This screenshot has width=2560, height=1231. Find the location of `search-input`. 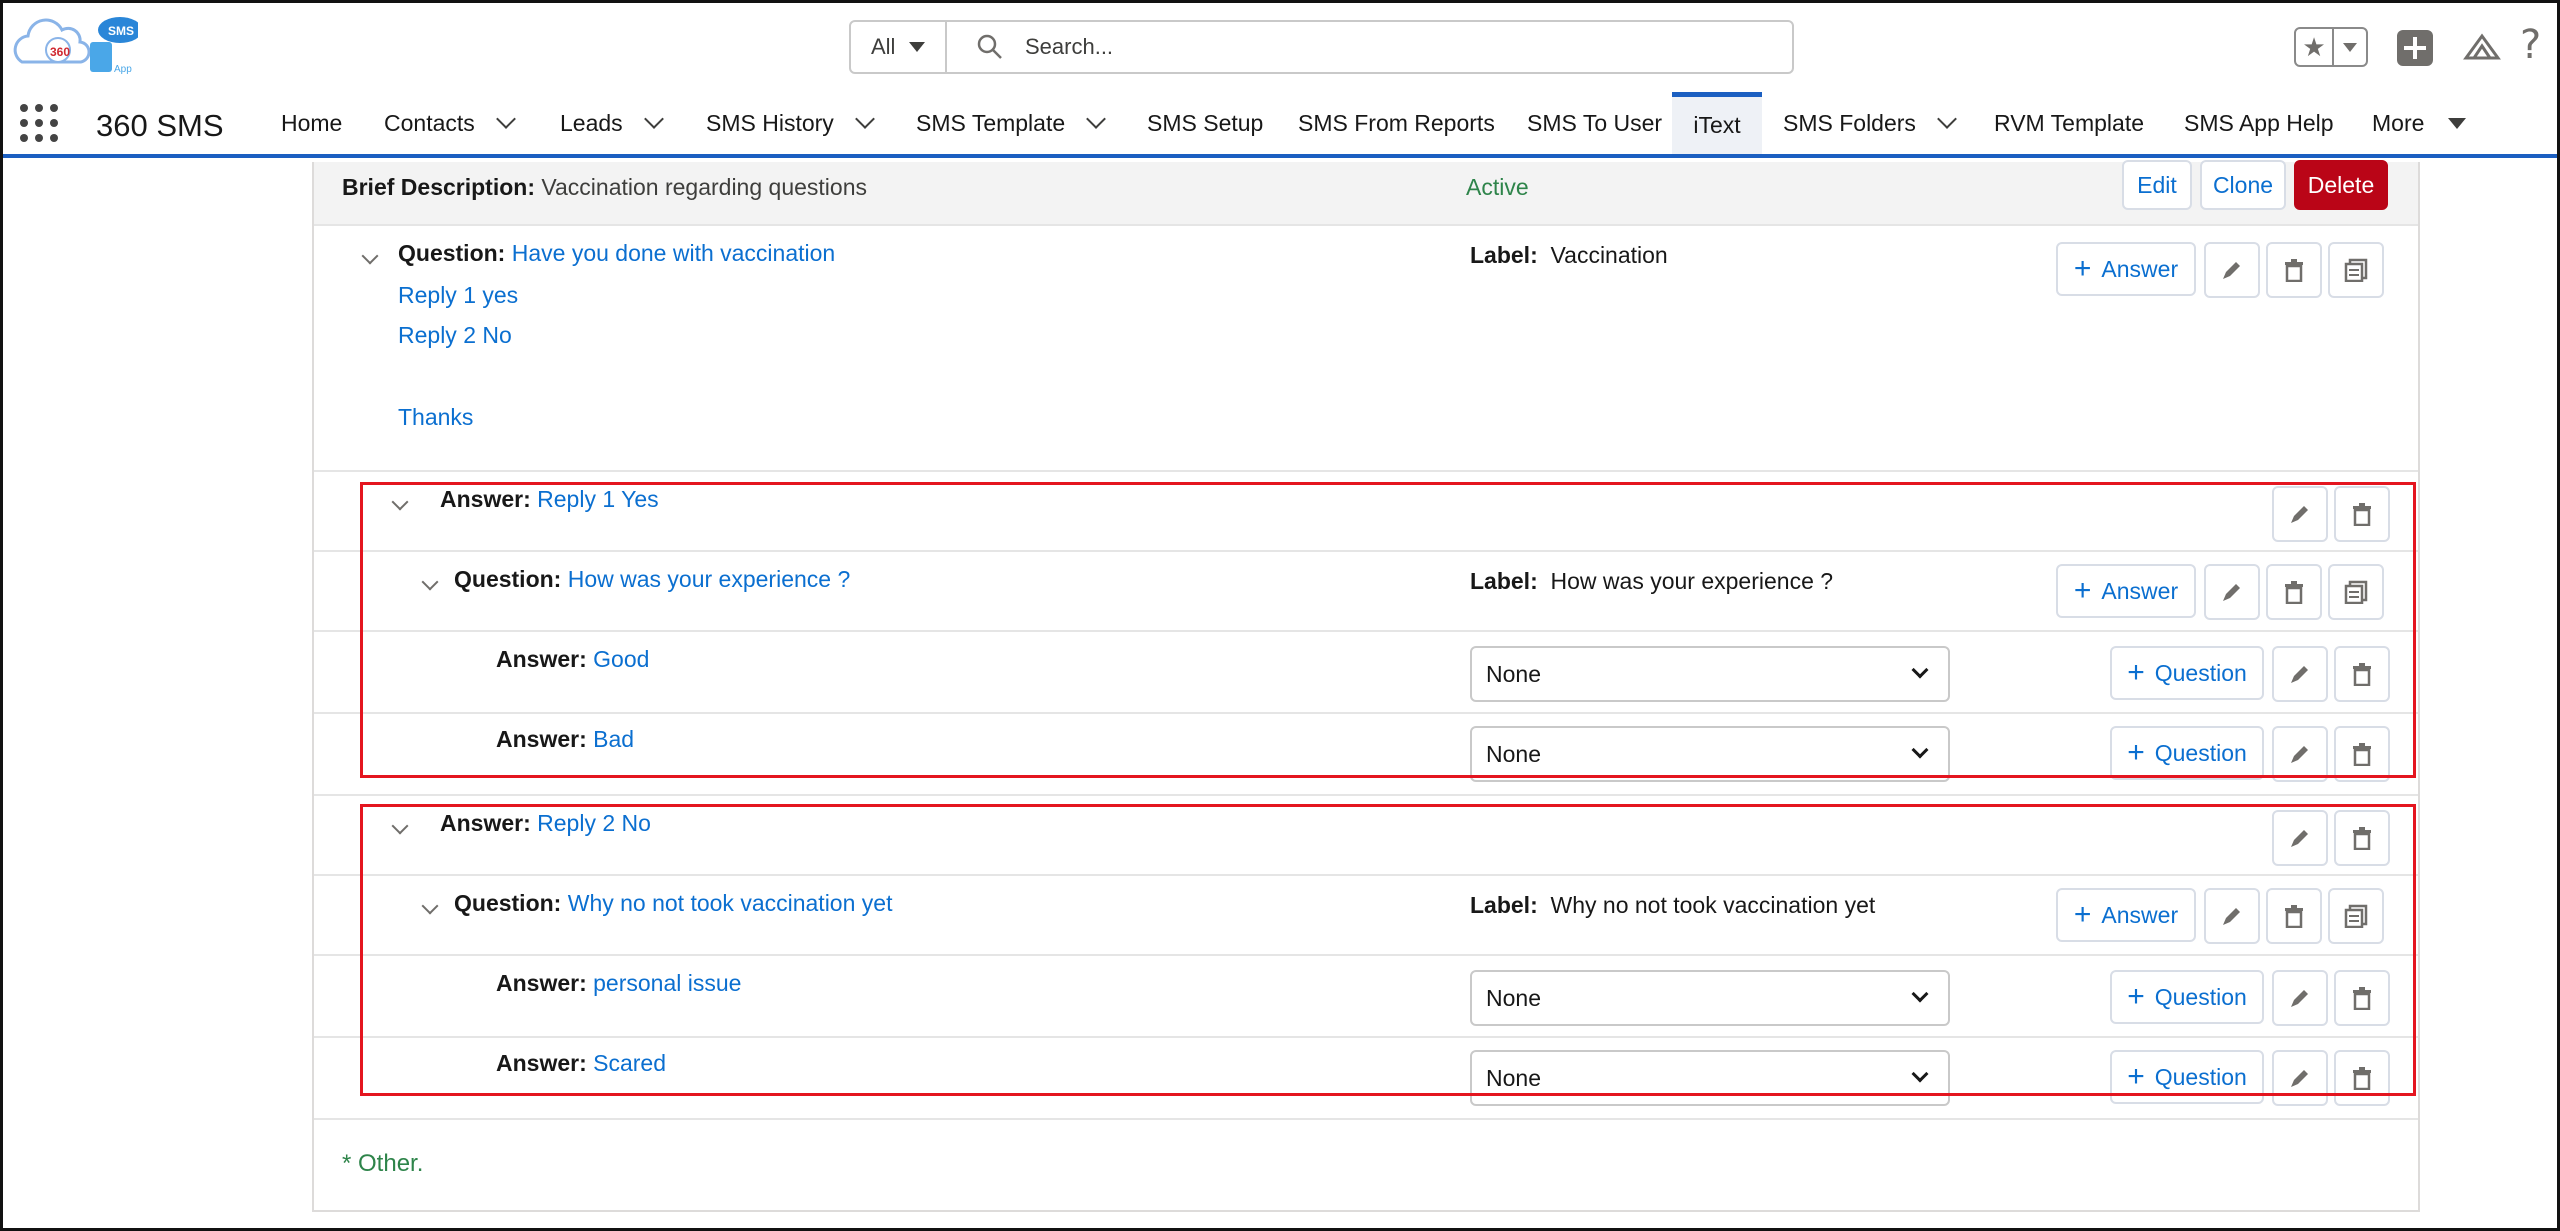

search-input is located at coordinates (1375, 47).